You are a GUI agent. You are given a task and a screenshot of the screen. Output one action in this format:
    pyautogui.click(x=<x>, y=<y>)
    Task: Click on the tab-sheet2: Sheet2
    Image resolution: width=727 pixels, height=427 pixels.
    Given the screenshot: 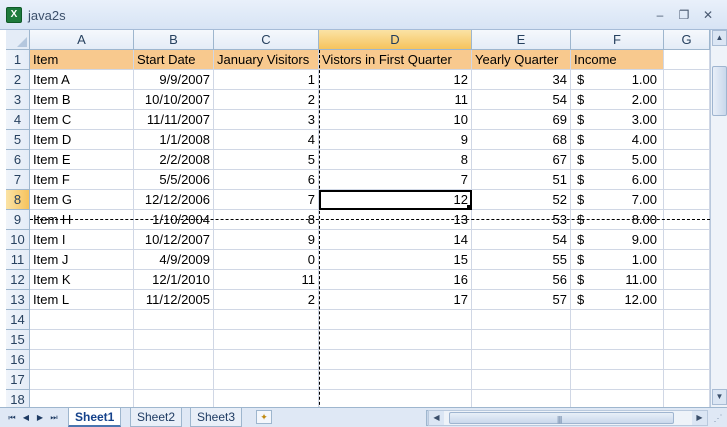 What is the action you would take?
    pyautogui.click(x=156, y=417)
    